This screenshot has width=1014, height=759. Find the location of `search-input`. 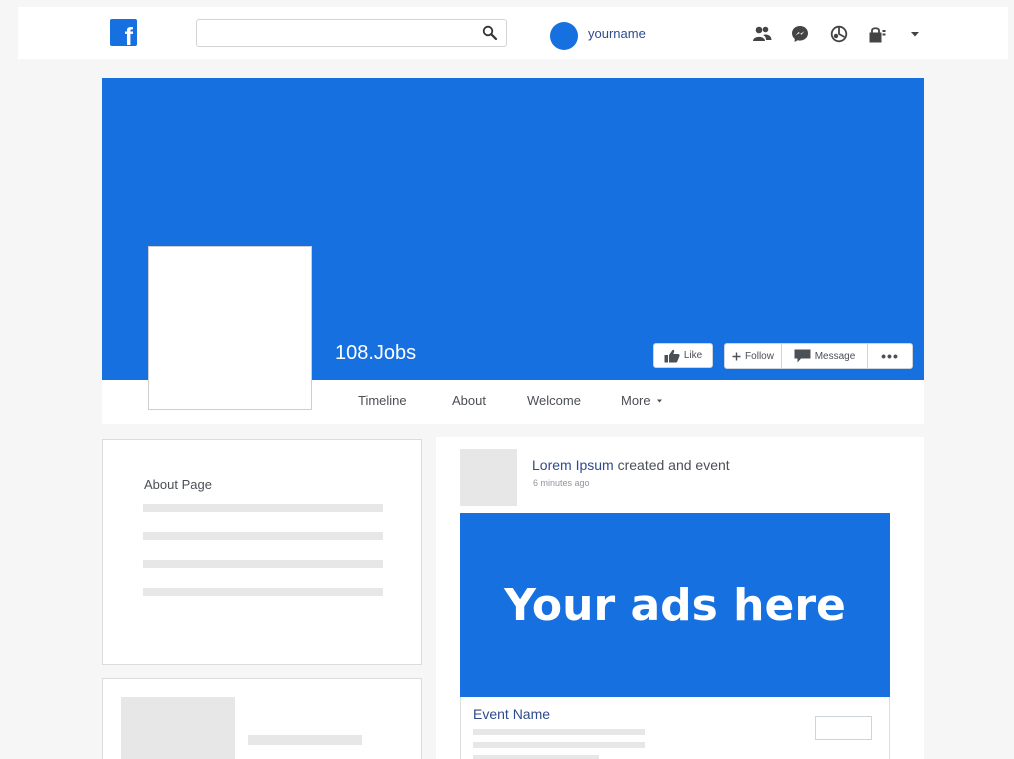

search-input is located at coordinates (338, 33).